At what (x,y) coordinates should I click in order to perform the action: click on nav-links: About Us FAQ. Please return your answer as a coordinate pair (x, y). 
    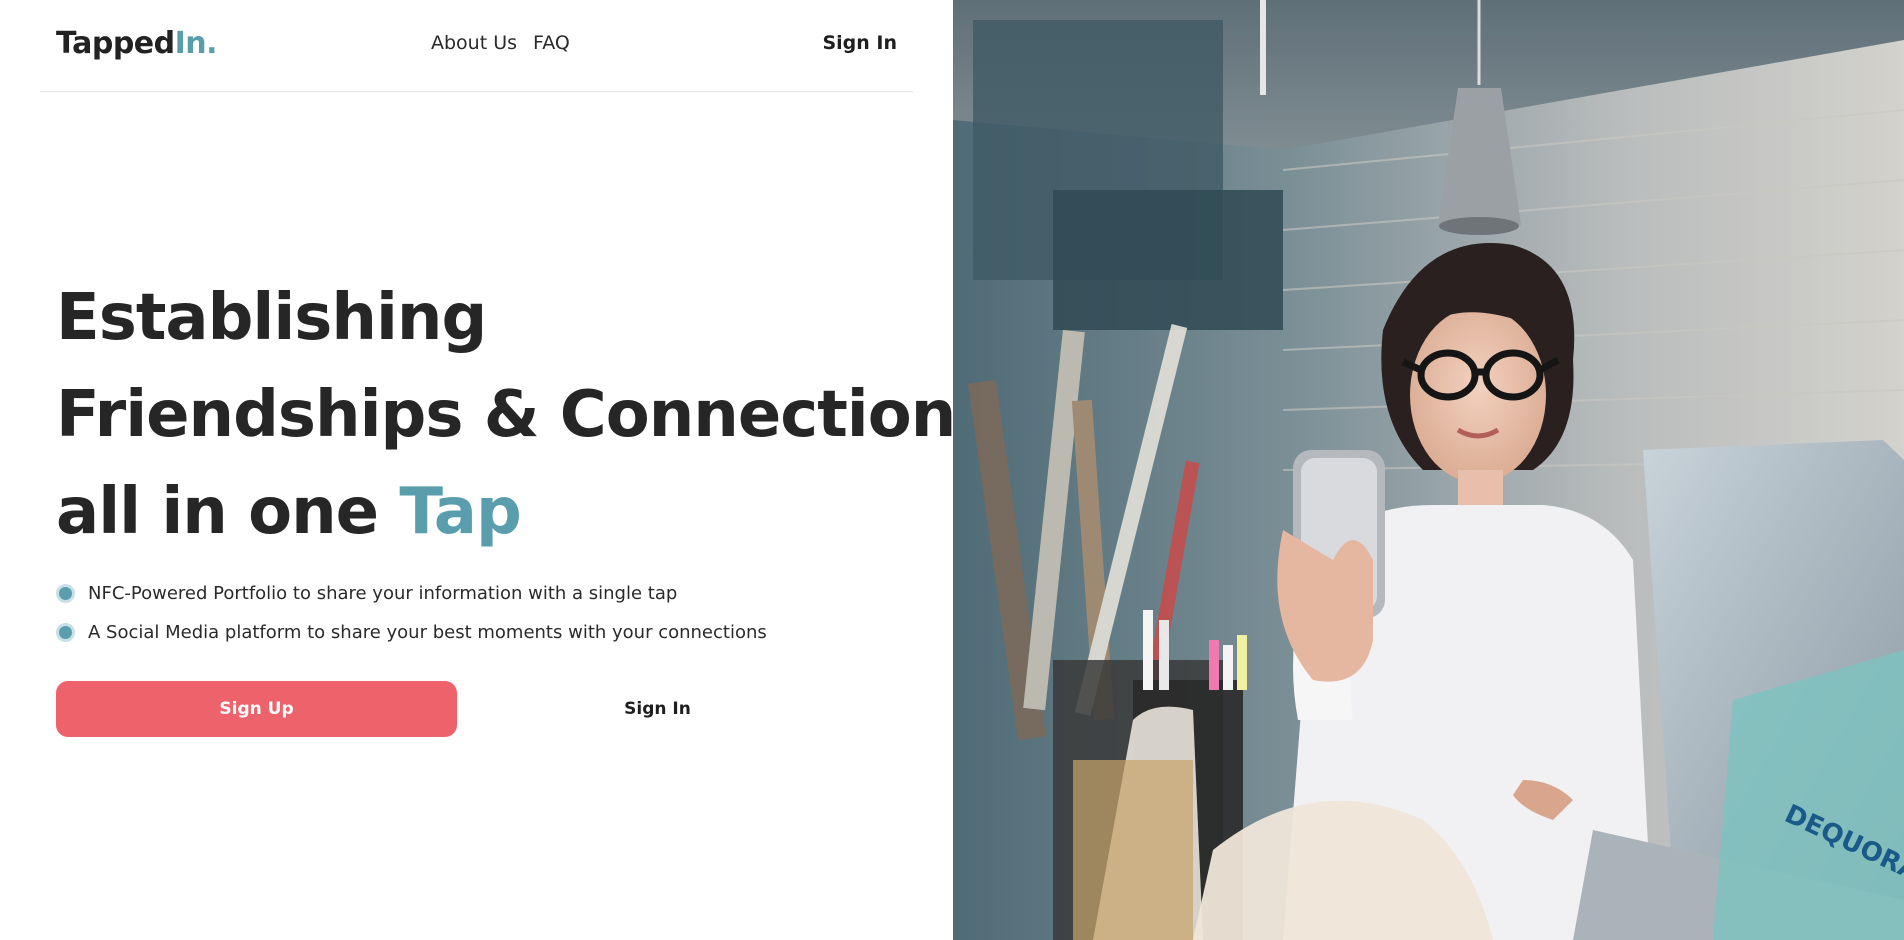
    Looking at the image, I should click on (500, 43).